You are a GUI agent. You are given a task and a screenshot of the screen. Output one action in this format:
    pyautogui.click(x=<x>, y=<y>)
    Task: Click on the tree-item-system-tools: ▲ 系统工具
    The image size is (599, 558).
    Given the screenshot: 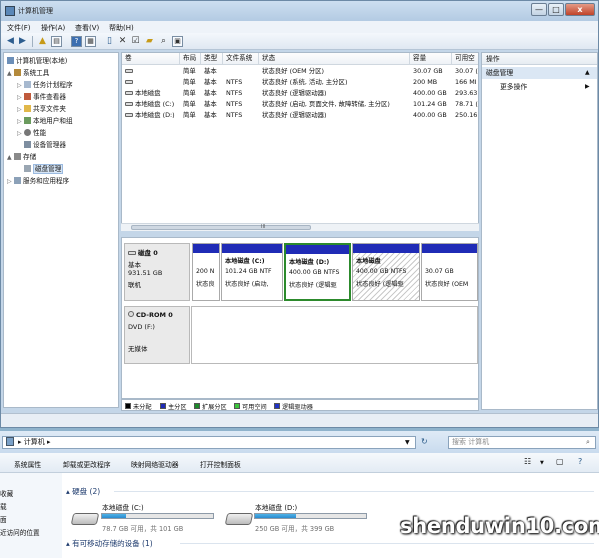 What is the action you would take?
    pyautogui.click(x=28, y=72)
    